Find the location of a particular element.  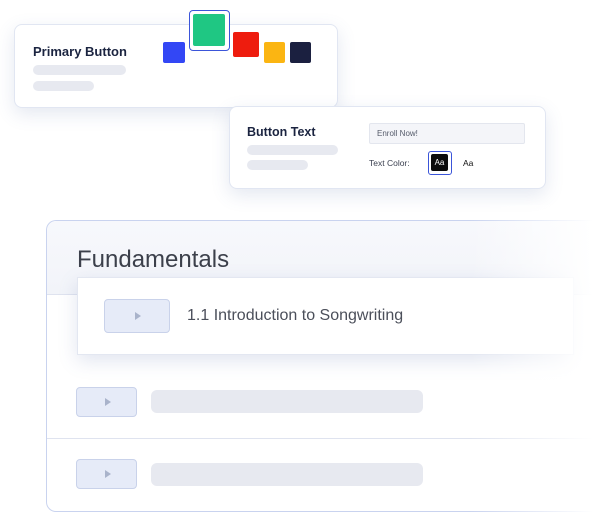

primary-button-title: Primary Button is located at coordinates (80, 51).